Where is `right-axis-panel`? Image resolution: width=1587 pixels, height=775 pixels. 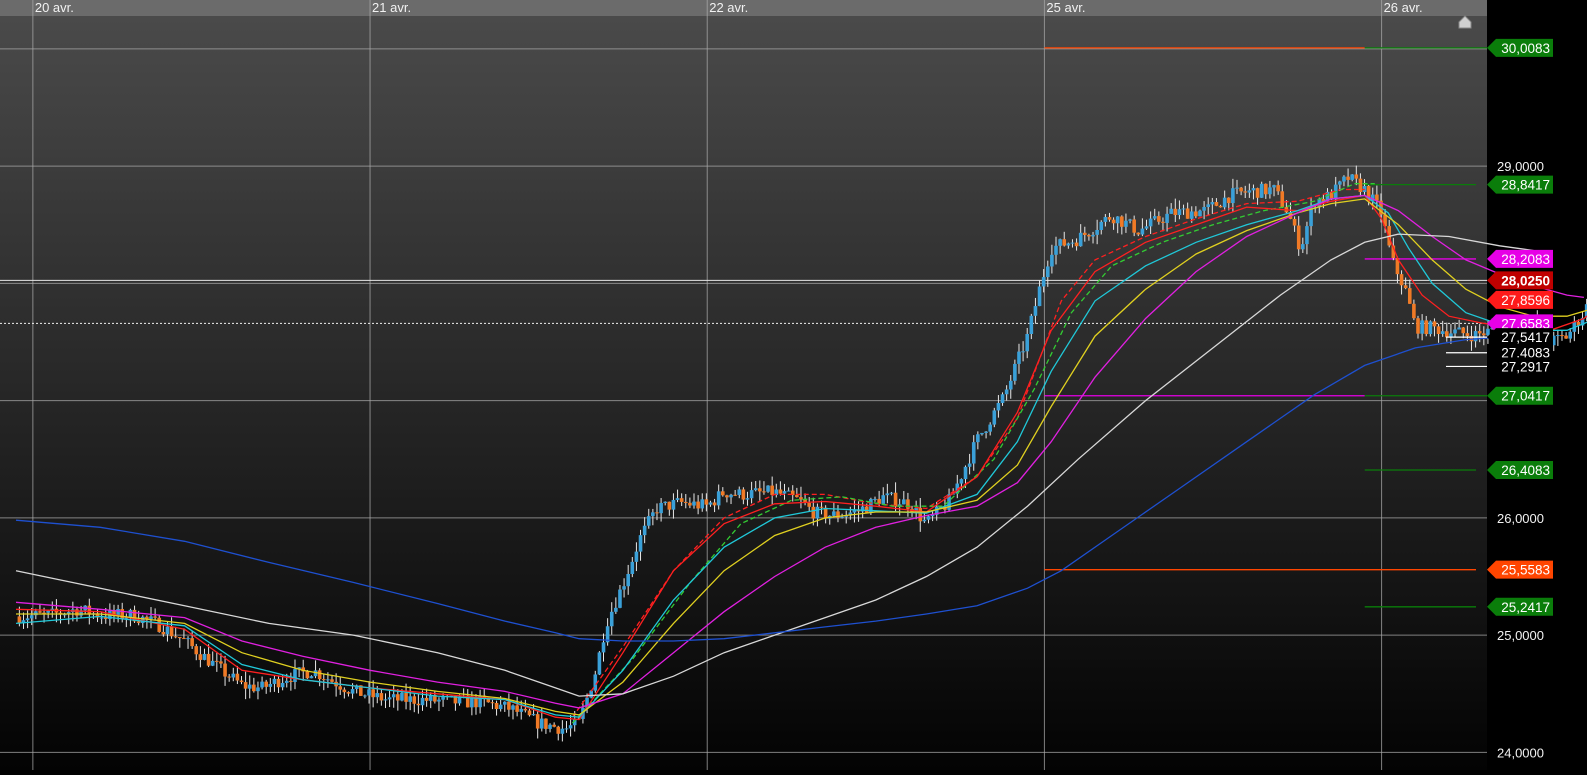
right-axis-panel is located at coordinates (1537, 385).